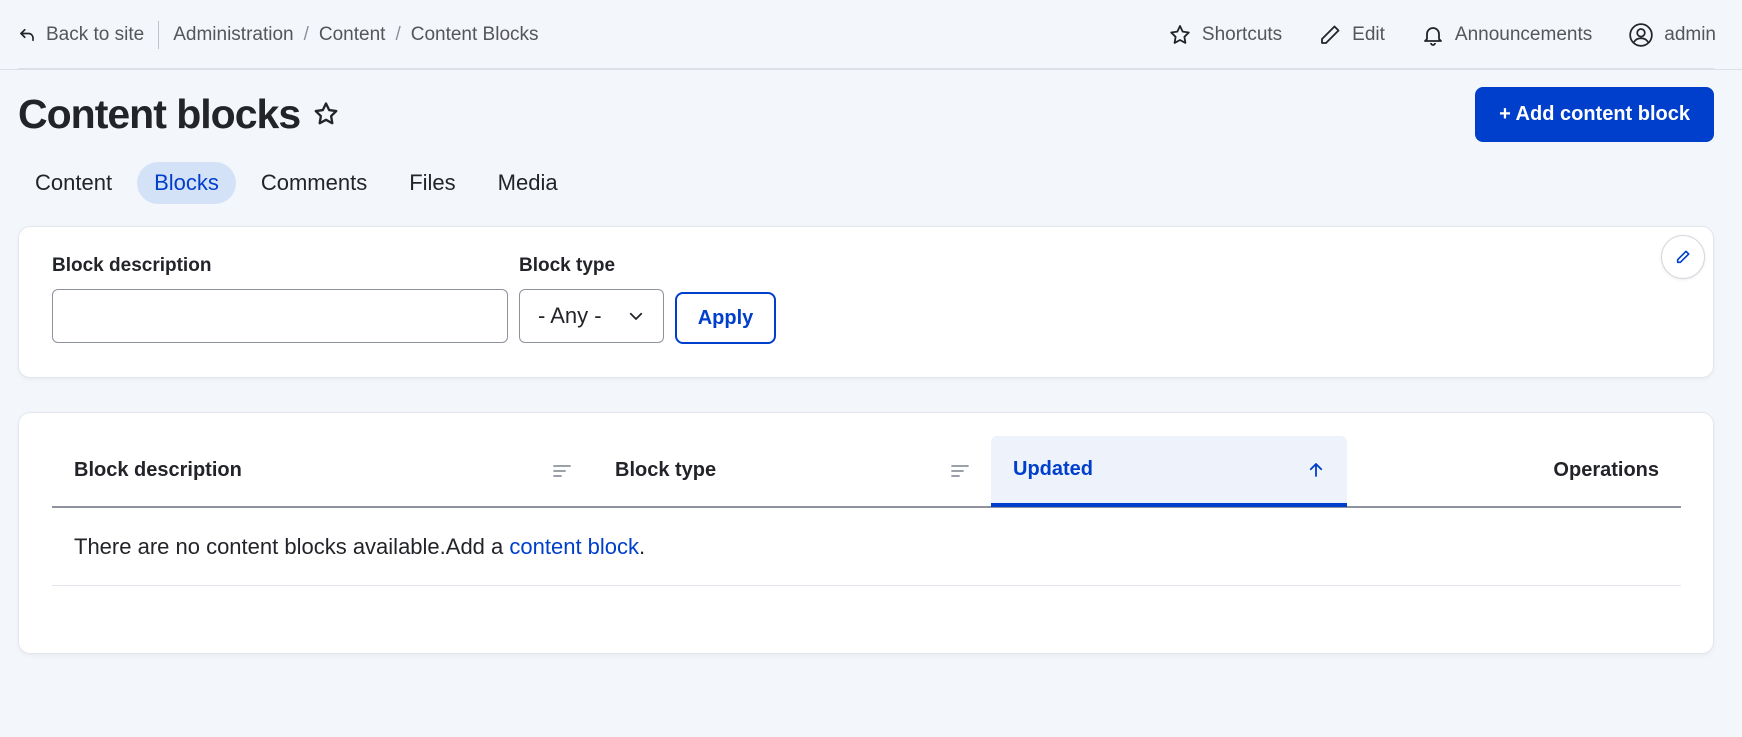  I want to click on column-block-type: Block type, so click(792, 470).